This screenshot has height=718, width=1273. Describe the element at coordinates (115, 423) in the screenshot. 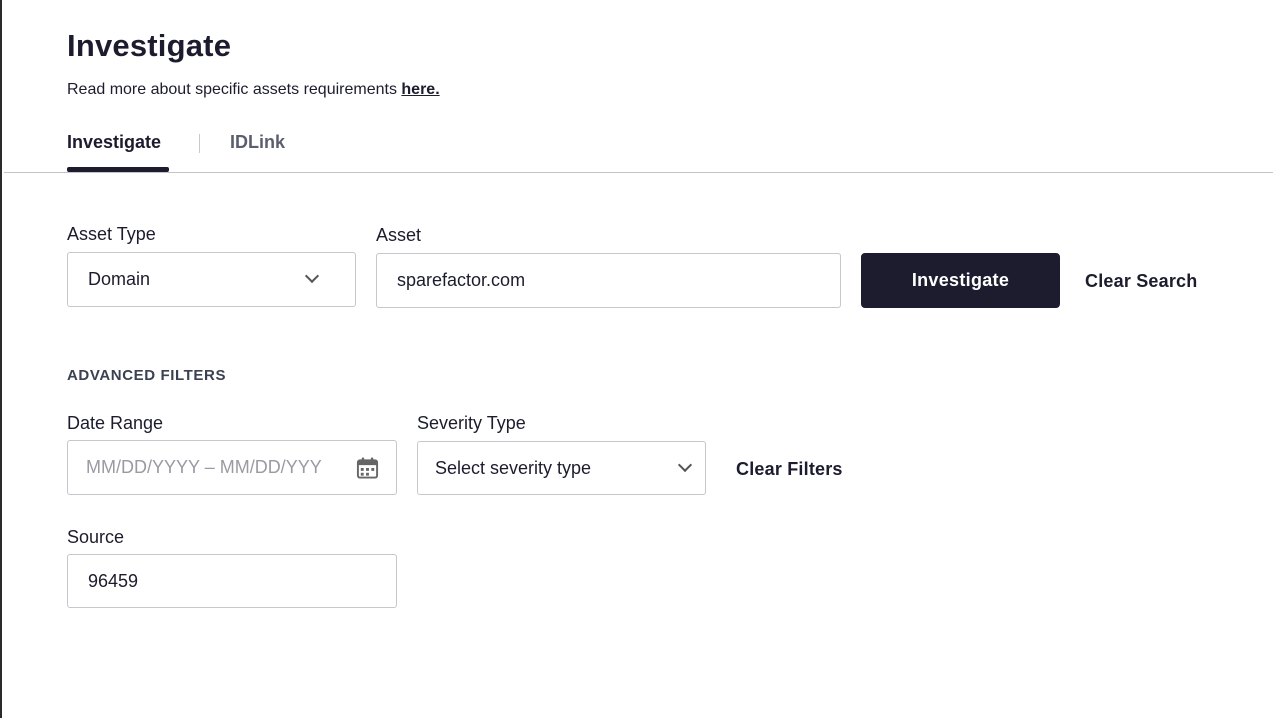

I see `date-range-label: Date Range` at that location.